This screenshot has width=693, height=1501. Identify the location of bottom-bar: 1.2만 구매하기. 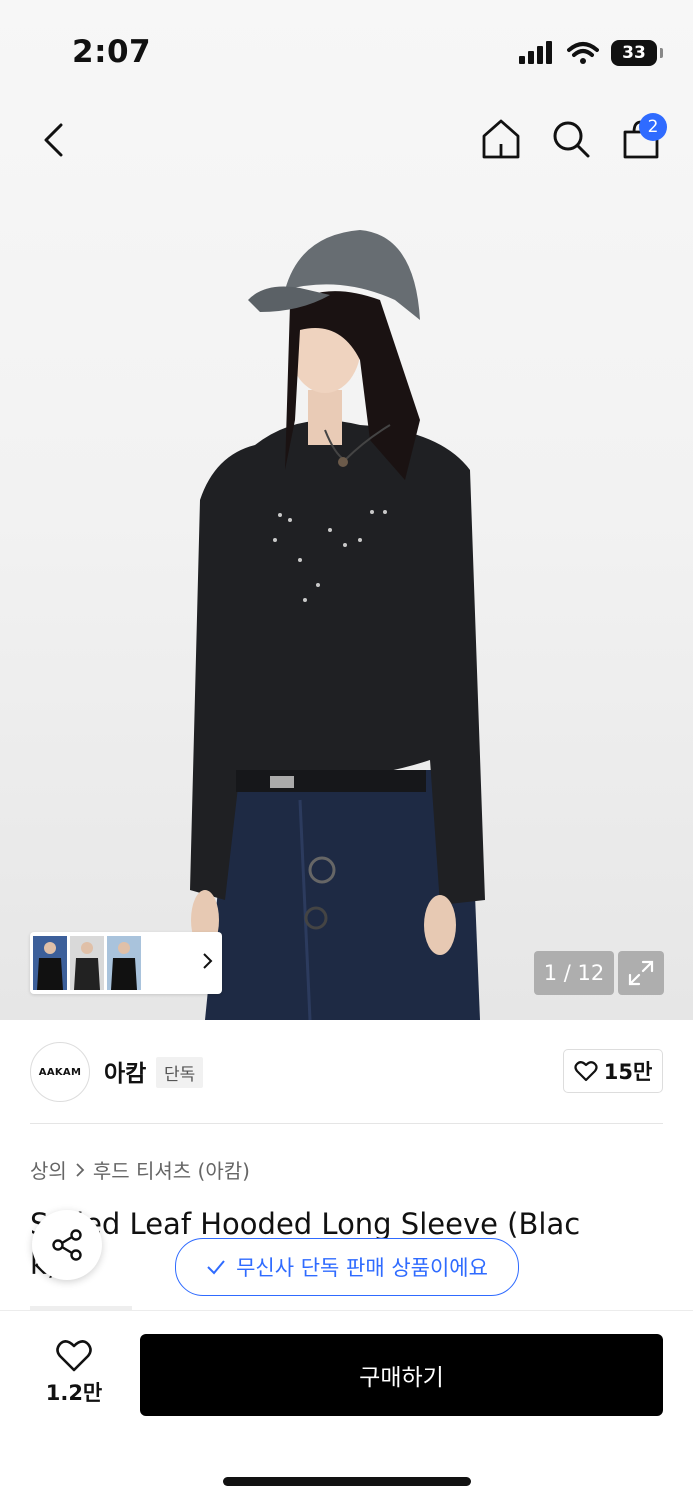
(346, 1405).